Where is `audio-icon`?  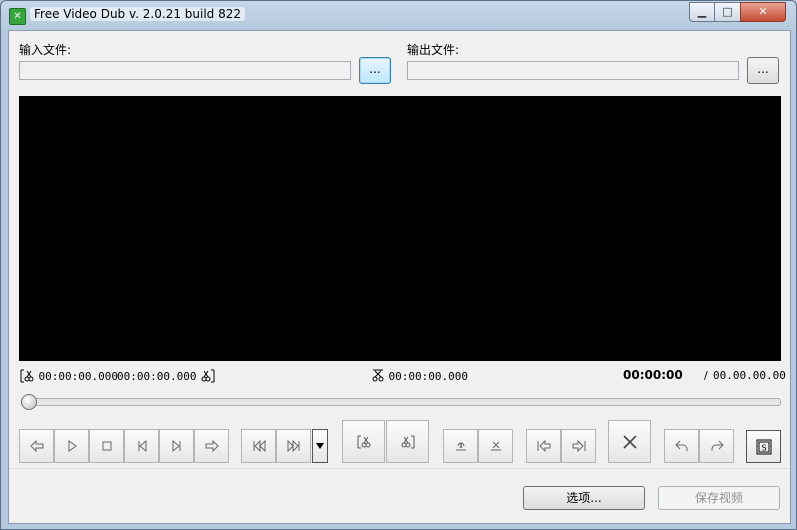 audio-icon is located at coordinates (460, 446).